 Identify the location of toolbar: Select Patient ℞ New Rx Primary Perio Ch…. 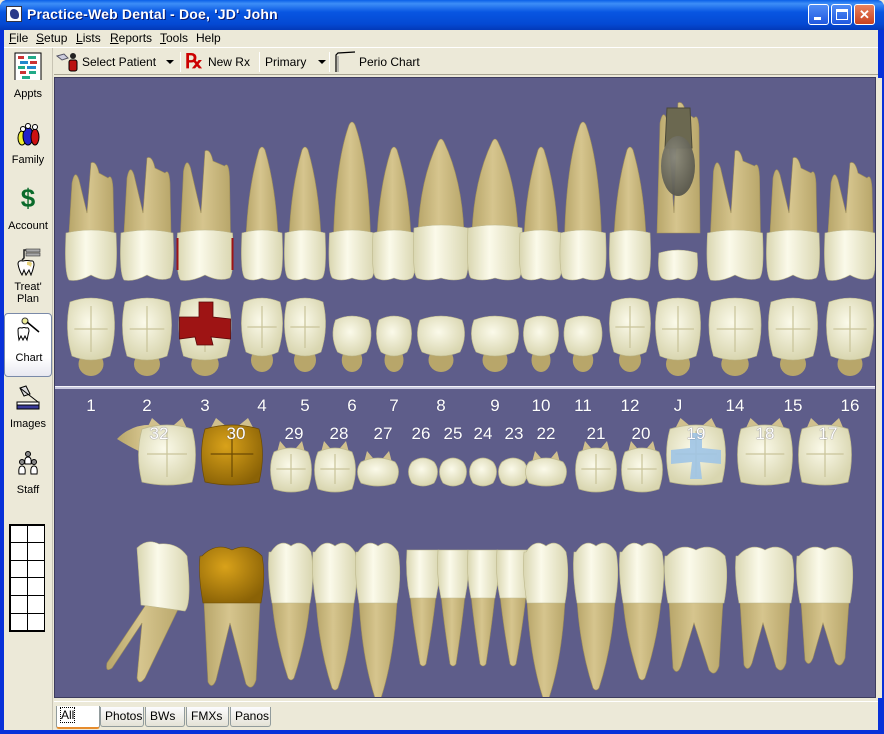
(466, 62).